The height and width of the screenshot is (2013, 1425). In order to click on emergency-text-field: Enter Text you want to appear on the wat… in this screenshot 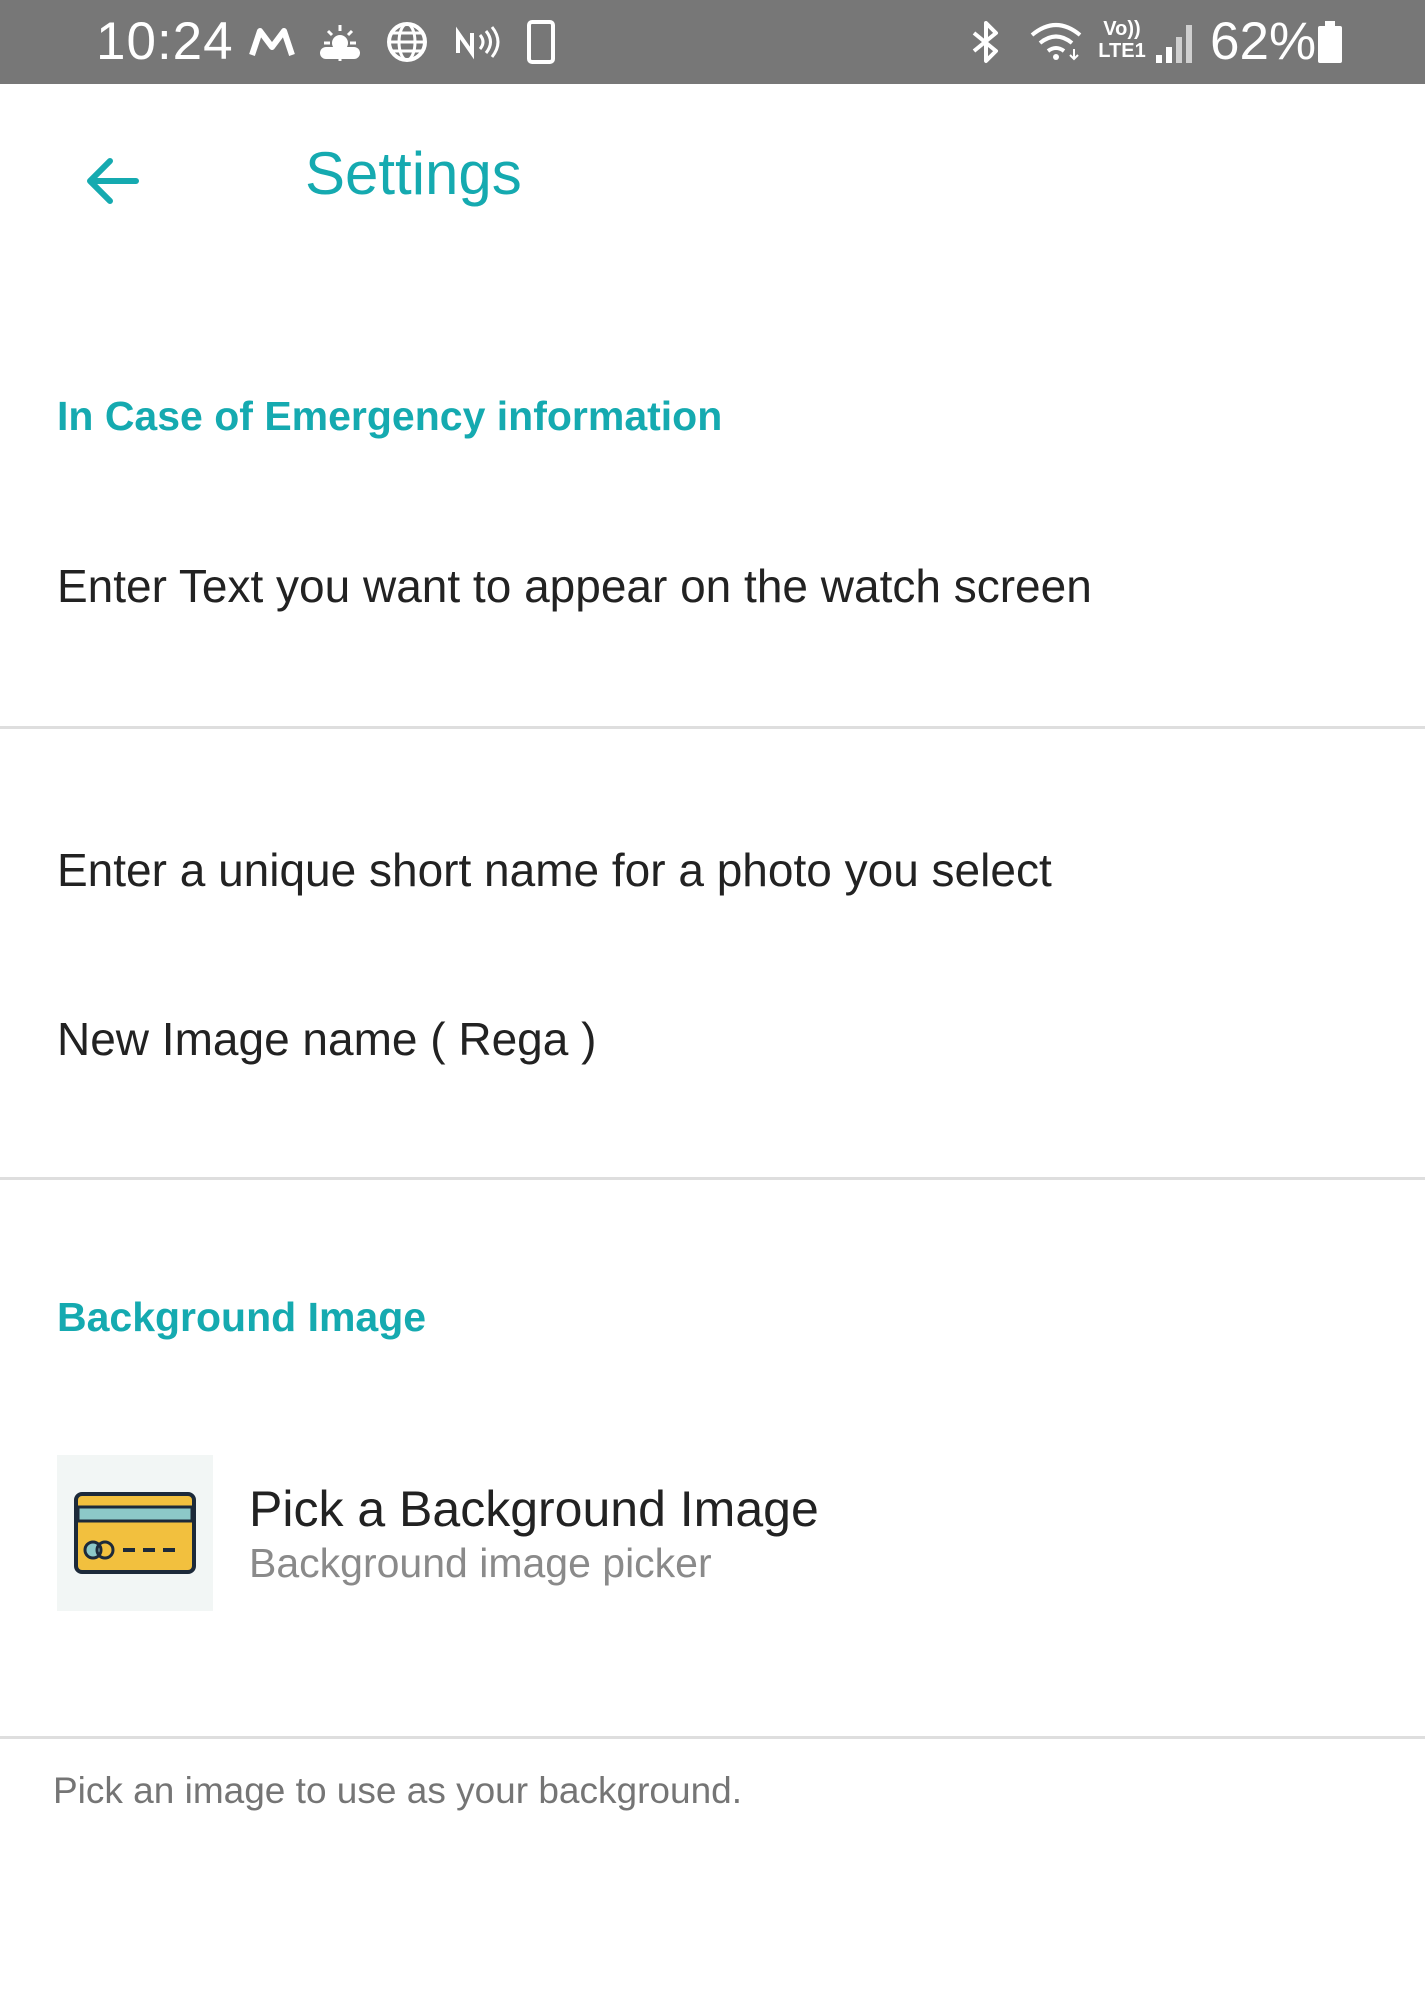, I will do `click(574, 586)`.